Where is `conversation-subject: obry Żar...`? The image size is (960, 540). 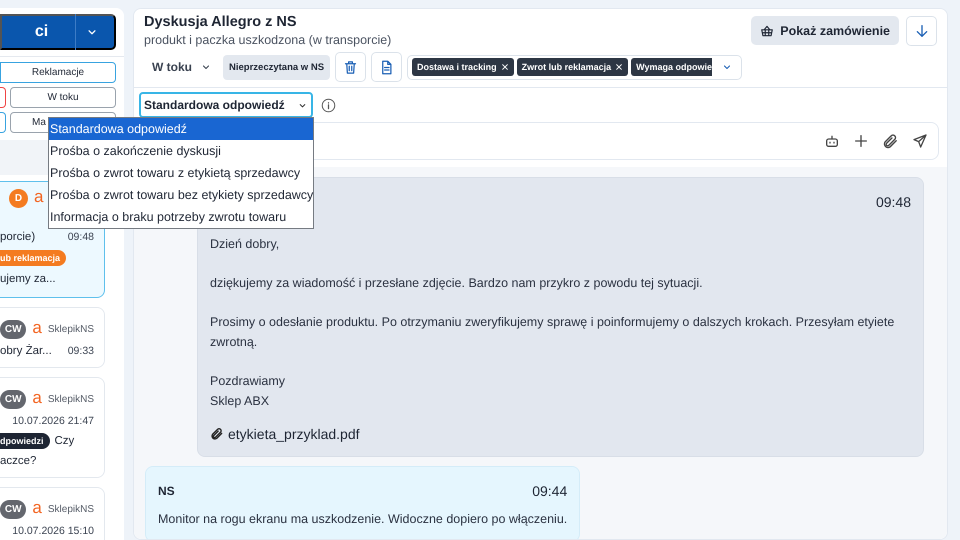 conversation-subject: obry Żar... is located at coordinates (26, 351).